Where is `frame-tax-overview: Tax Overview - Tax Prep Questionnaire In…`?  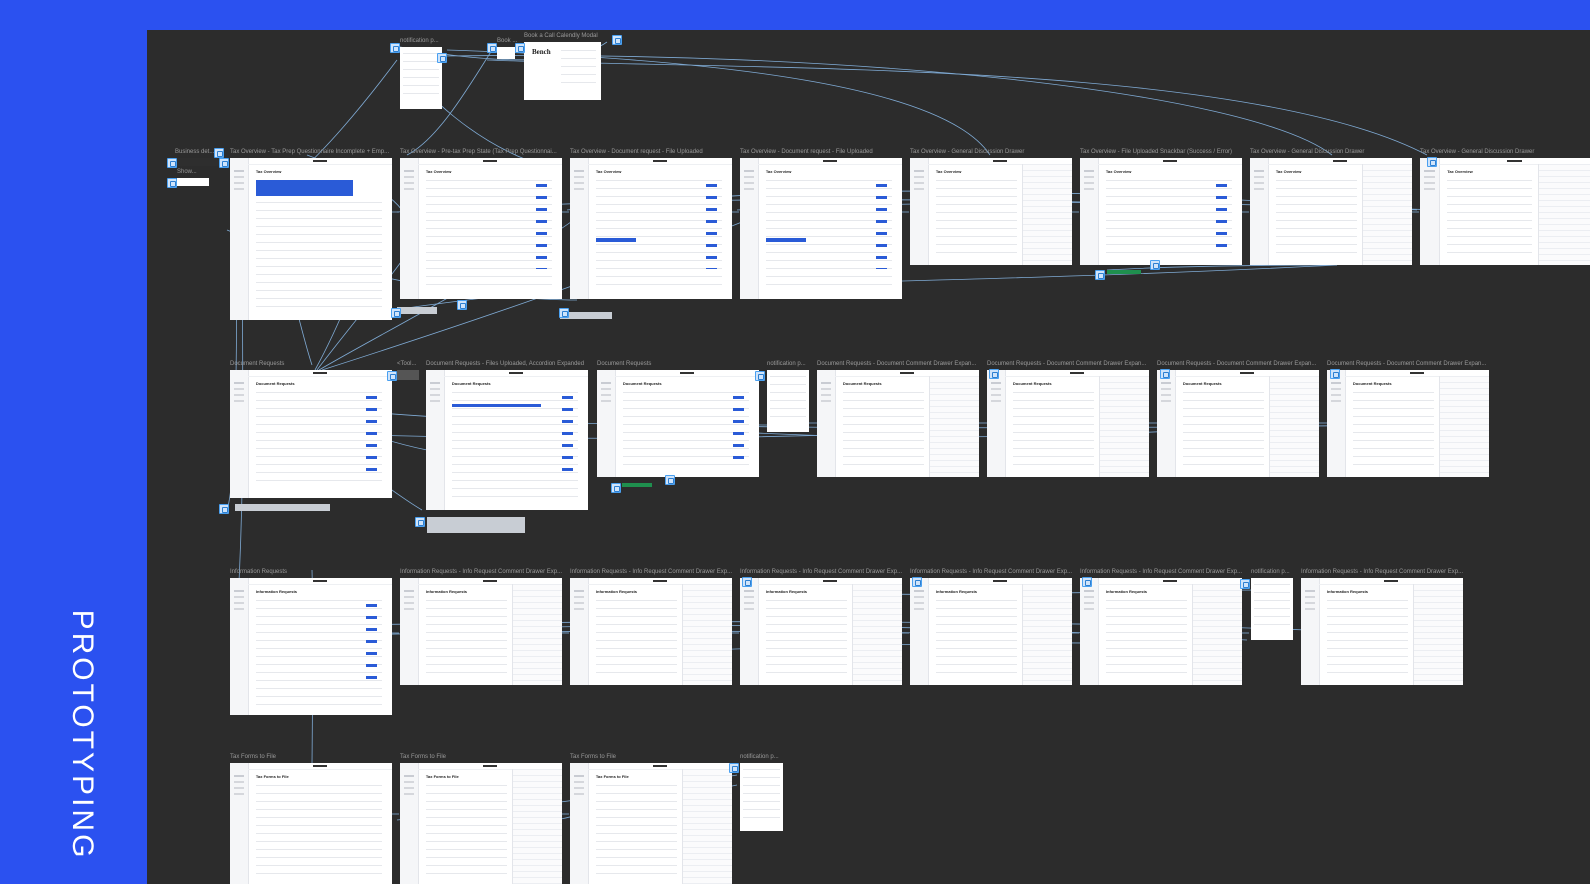
frame-tax-overview: Tax Overview - Tax Prep Questionnaire In… is located at coordinates (311, 234).